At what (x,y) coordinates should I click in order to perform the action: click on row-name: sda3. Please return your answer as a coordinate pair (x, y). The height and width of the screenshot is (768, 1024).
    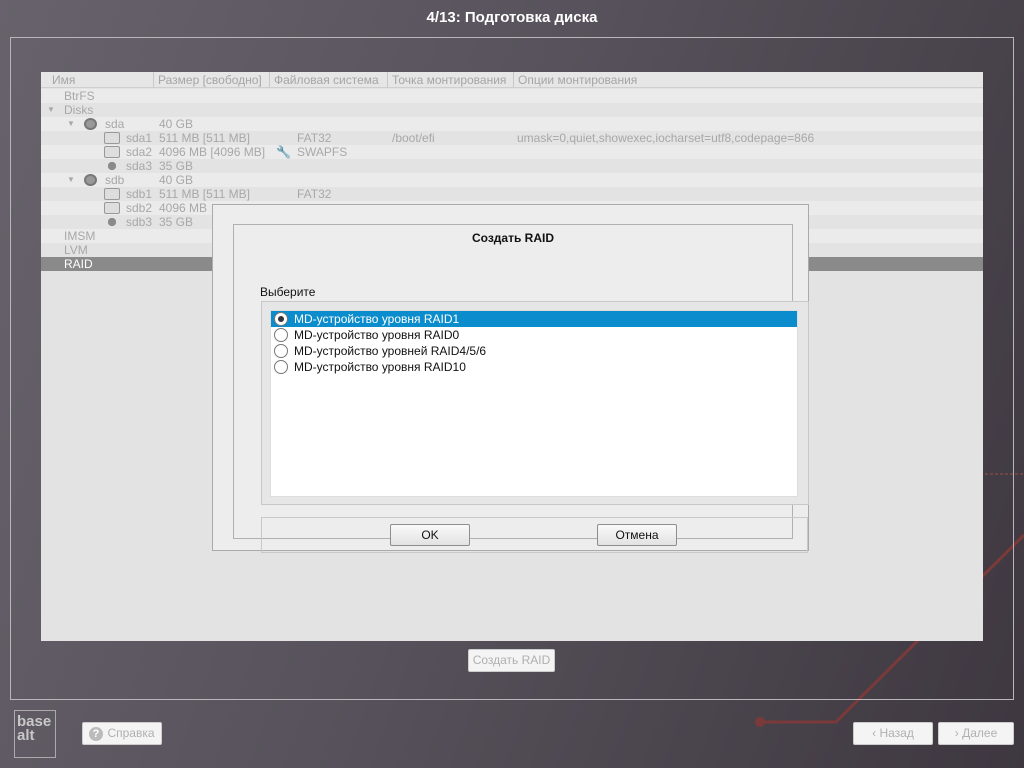
    Looking at the image, I should click on (139, 166).